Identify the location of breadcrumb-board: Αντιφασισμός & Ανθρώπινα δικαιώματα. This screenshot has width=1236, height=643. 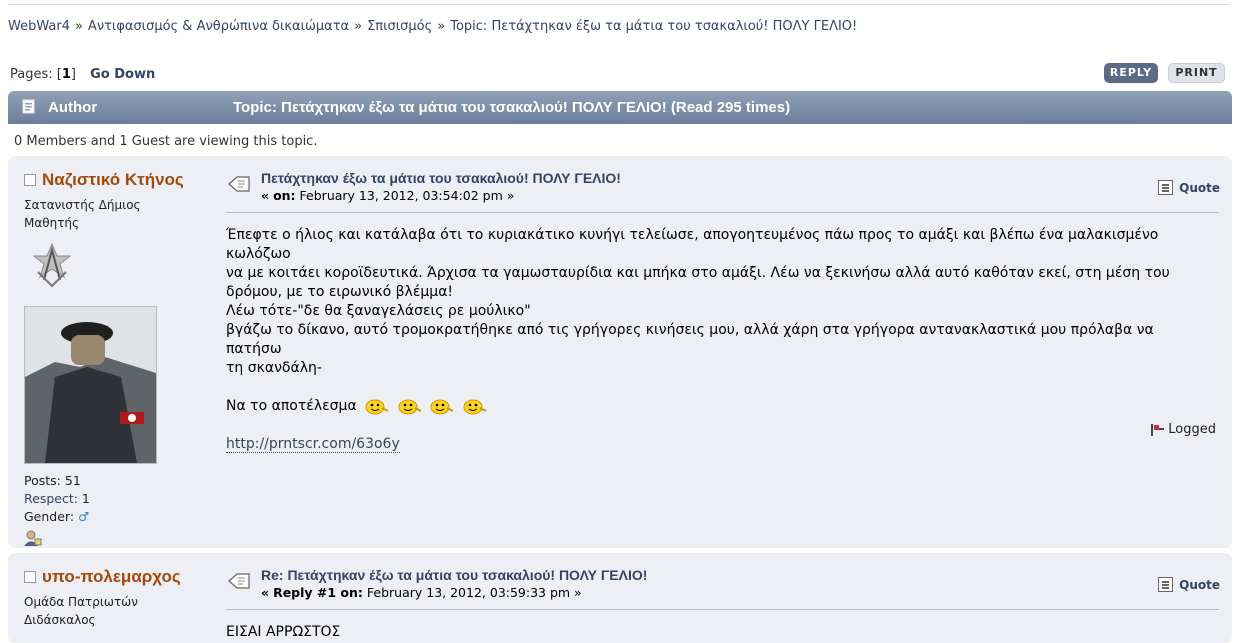
(218, 26).